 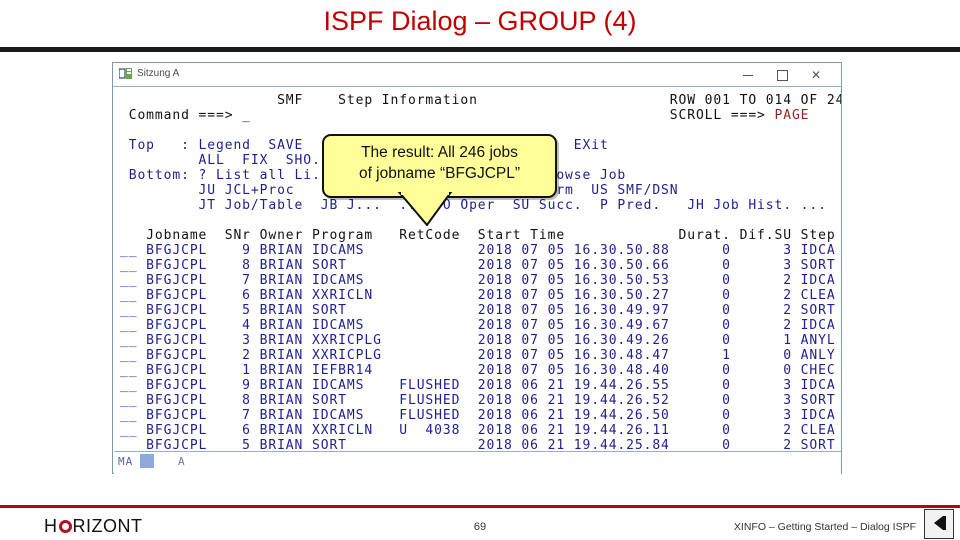 I want to click on command-line: Command ===> _ SCROLL ===> PAGE, so click(x=465, y=115).